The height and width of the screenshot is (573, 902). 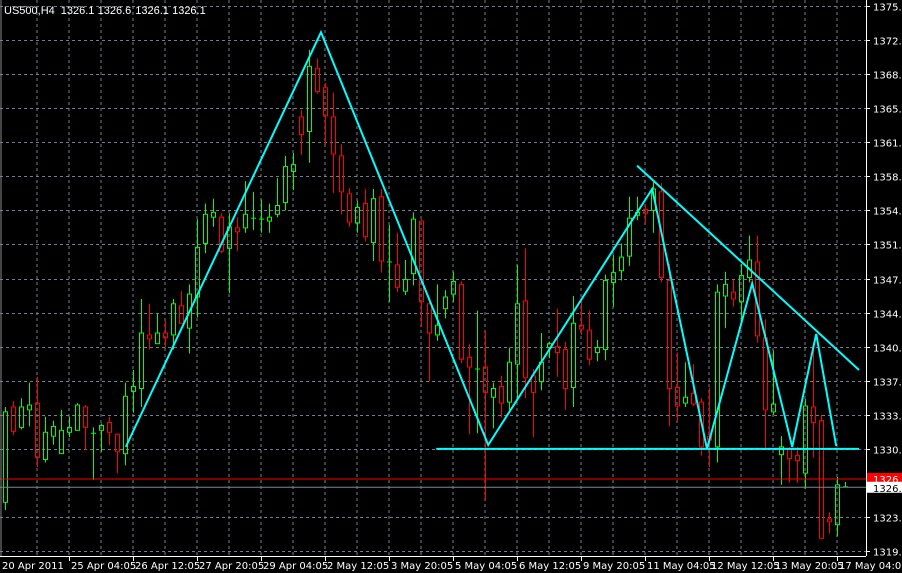 I want to click on time-tick-label: 11 May 04:05, so click(x=681, y=566).